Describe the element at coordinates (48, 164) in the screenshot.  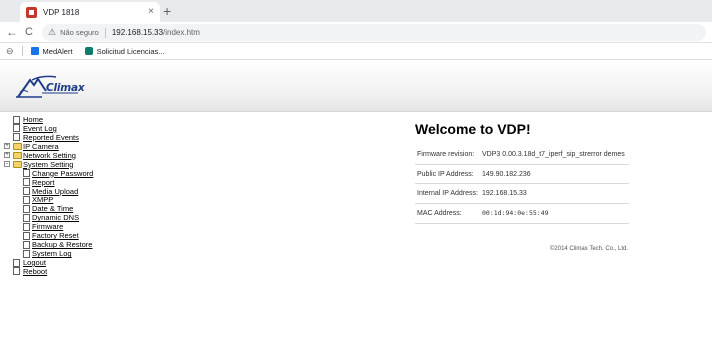
I see `nav-link-system-setting: System Setting` at that location.